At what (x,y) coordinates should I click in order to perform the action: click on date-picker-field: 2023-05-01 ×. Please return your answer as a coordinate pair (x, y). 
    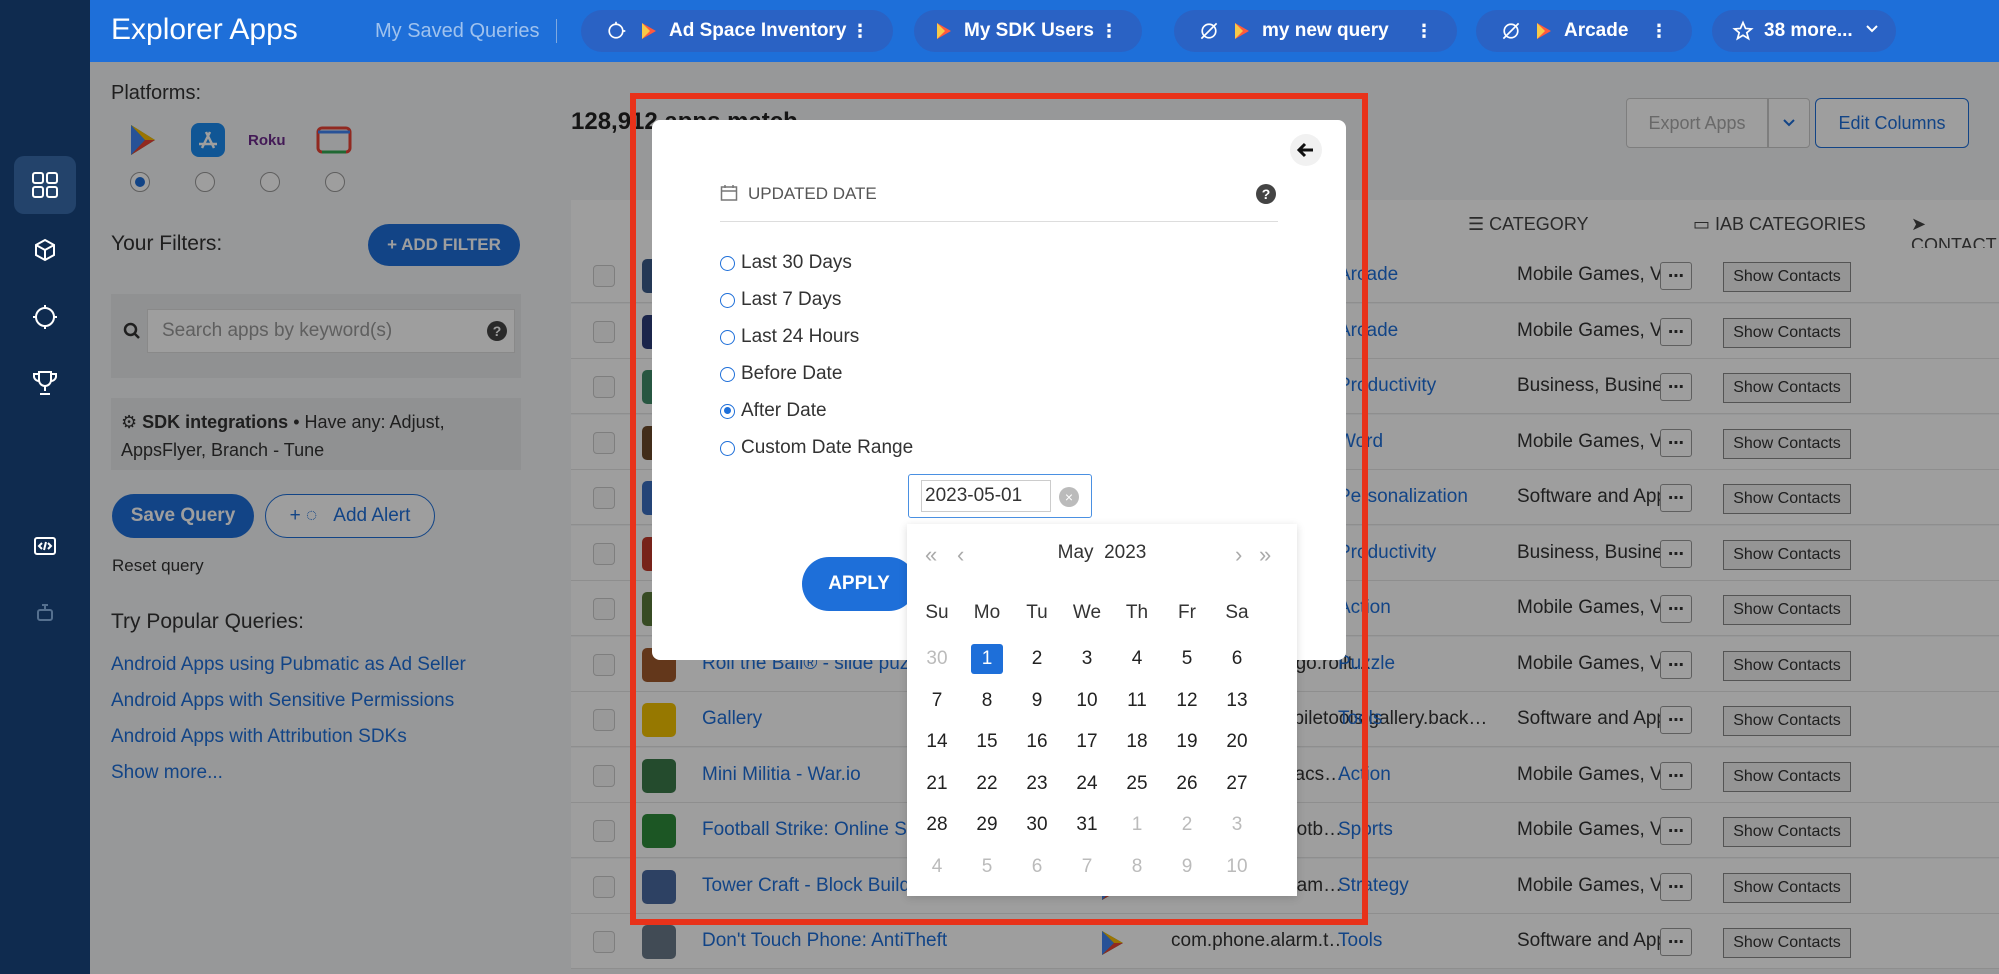
    Looking at the image, I should click on (1000, 496).